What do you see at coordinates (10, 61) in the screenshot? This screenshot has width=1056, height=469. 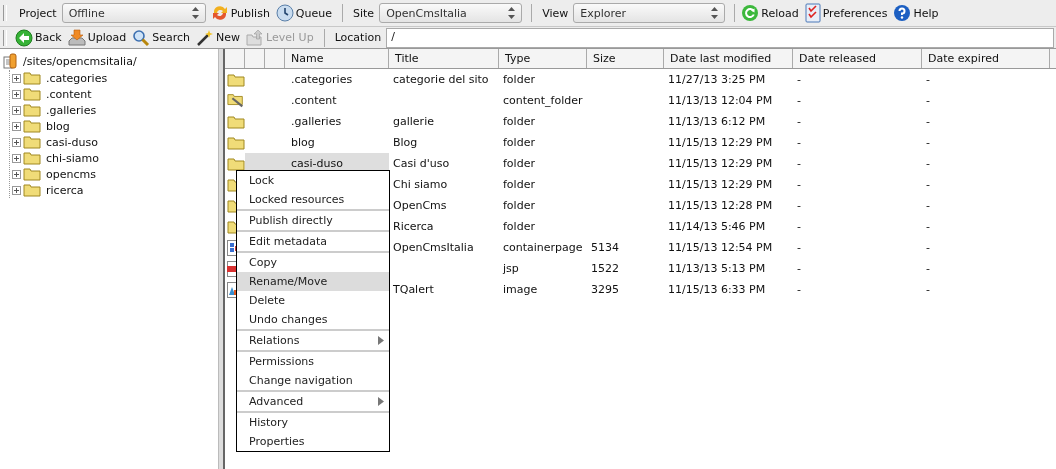 I see `site-icon` at bounding box center [10, 61].